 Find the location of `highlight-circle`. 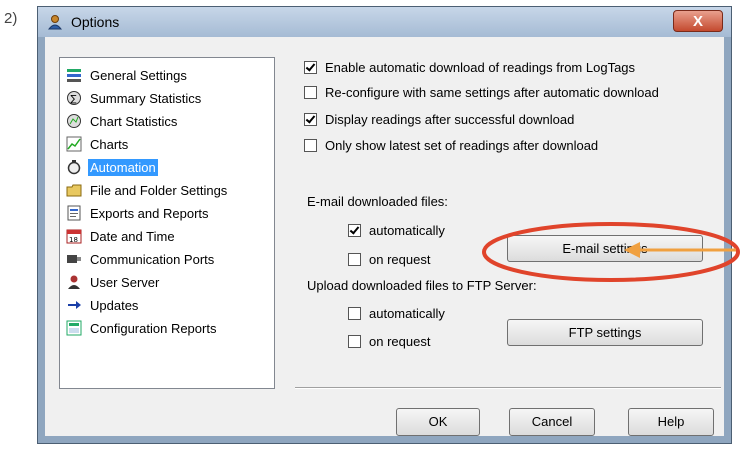

highlight-circle is located at coordinates (611, 252).